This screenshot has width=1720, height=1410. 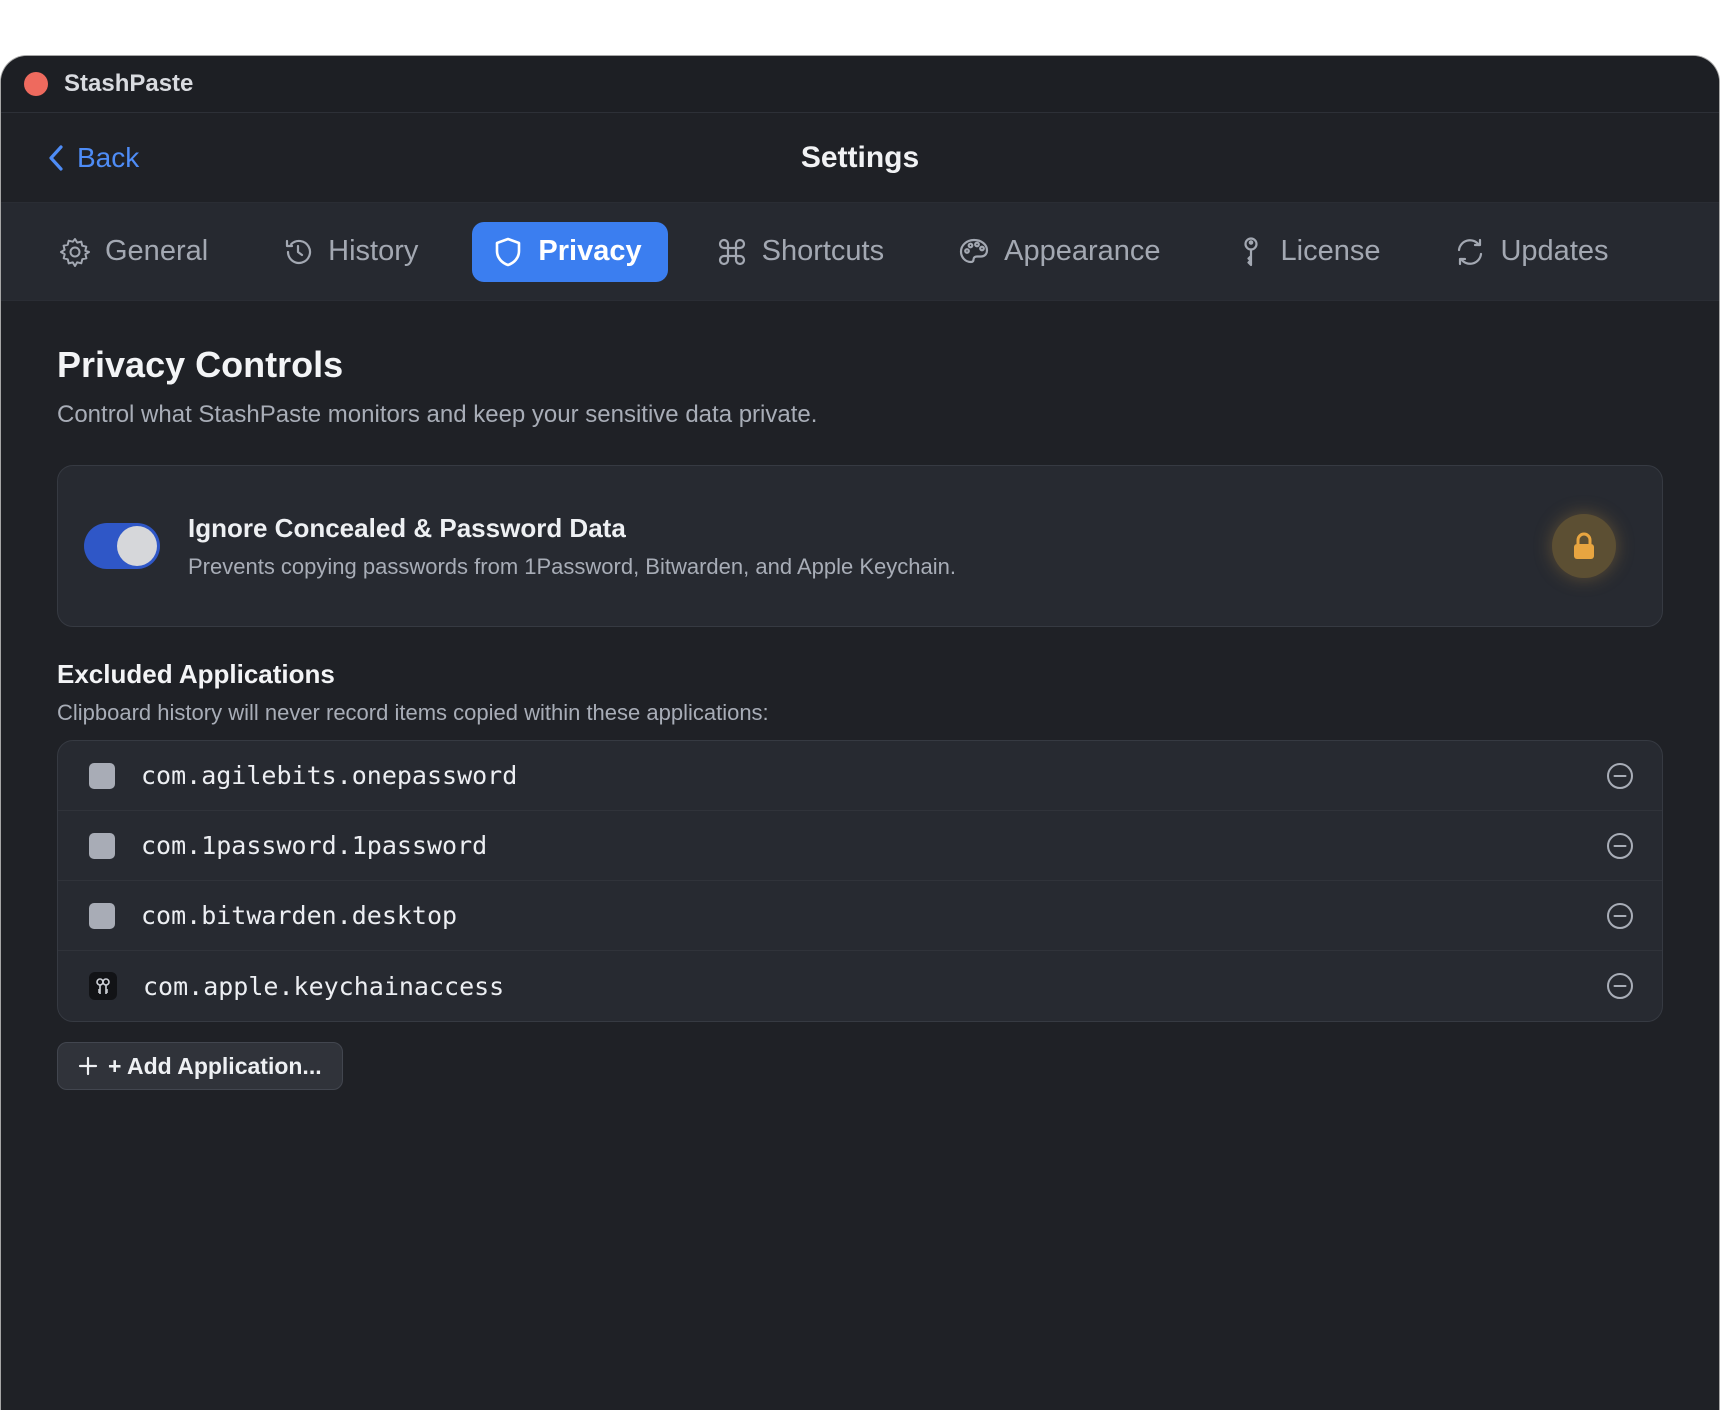 What do you see at coordinates (88, 1066) in the screenshot?
I see `plus-icon` at bounding box center [88, 1066].